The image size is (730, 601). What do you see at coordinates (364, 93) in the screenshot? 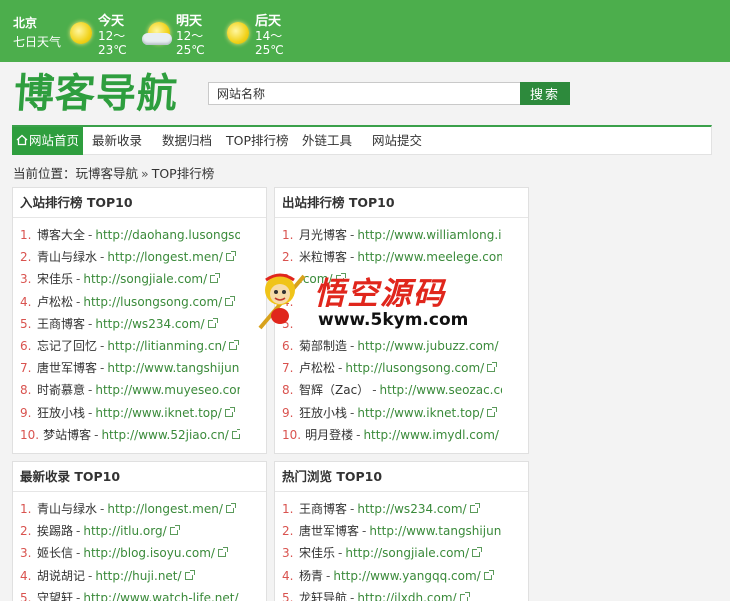
I see `search-input` at bounding box center [364, 93].